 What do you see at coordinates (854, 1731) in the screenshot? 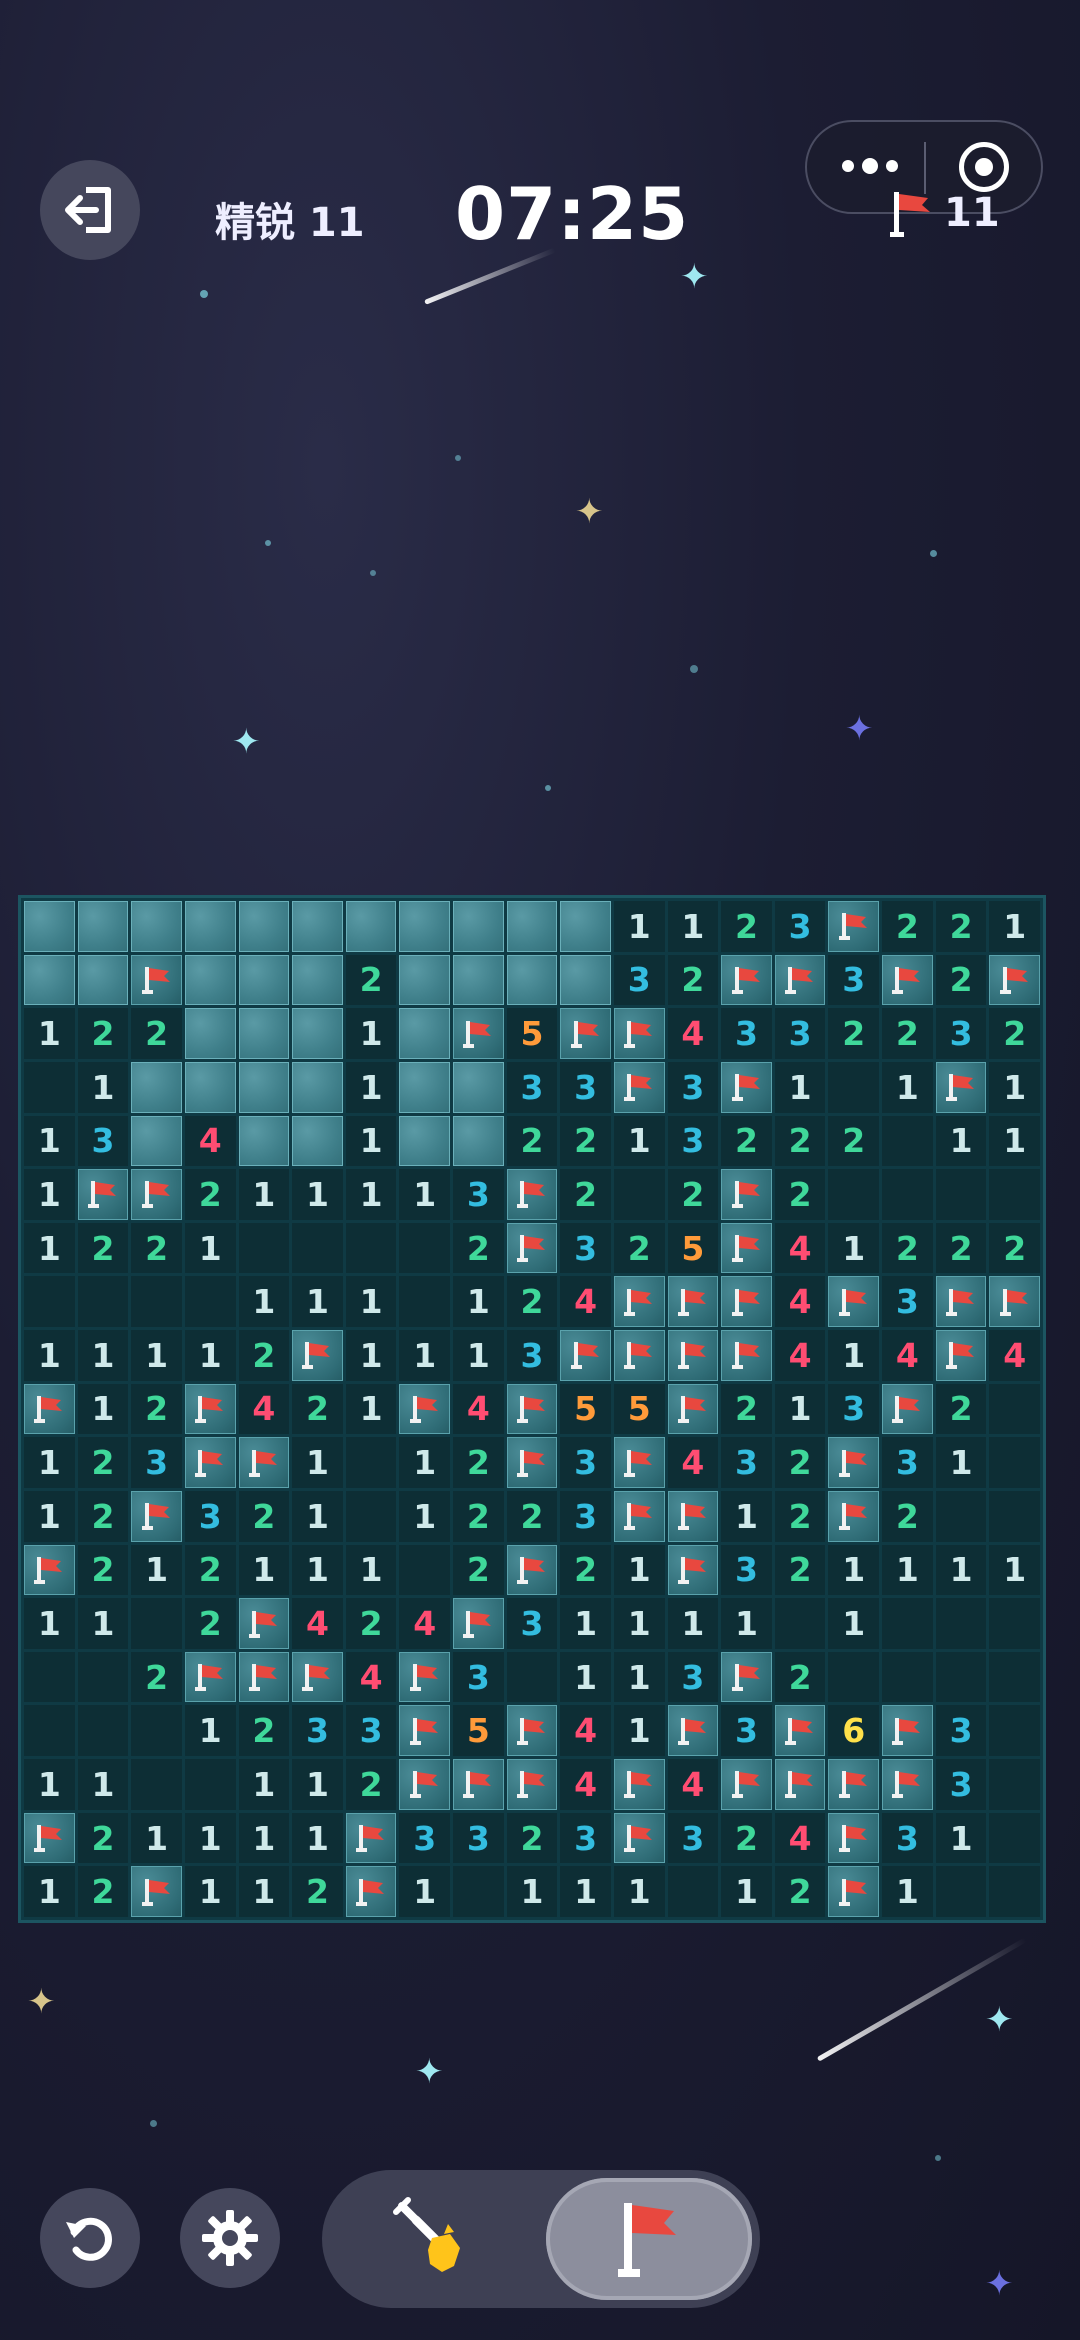
I see `cell-number: 6` at bounding box center [854, 1731].